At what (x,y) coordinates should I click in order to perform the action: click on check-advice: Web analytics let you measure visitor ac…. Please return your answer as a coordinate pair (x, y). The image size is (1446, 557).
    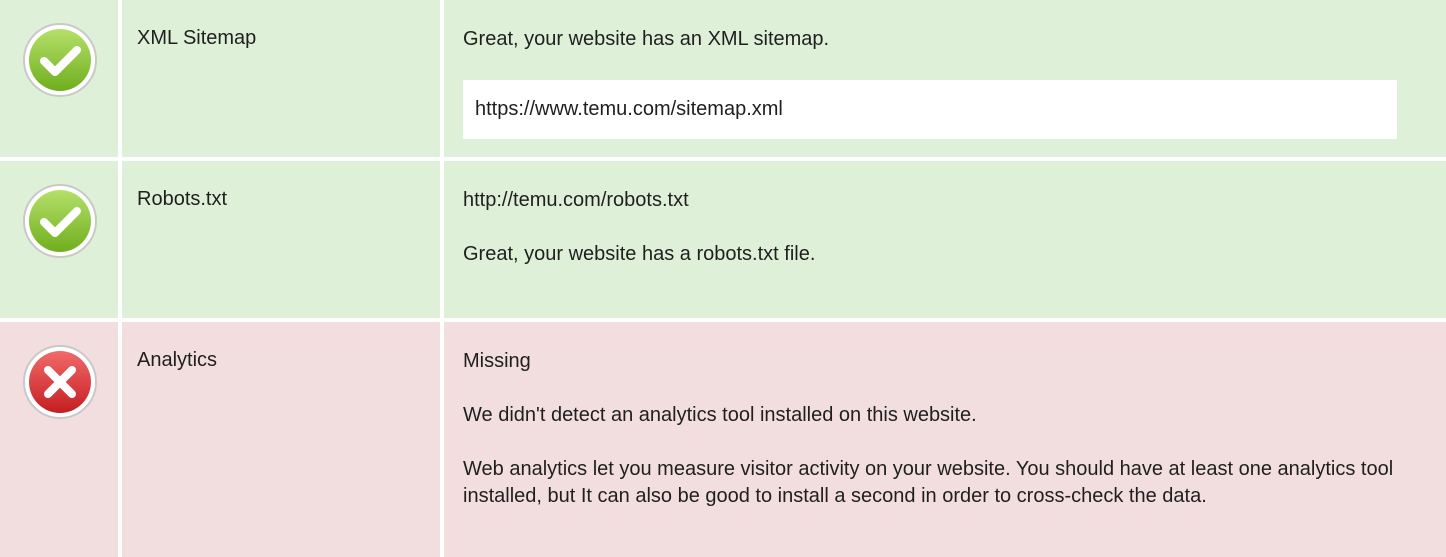
    Looking at the image, I should click on (928, 482).